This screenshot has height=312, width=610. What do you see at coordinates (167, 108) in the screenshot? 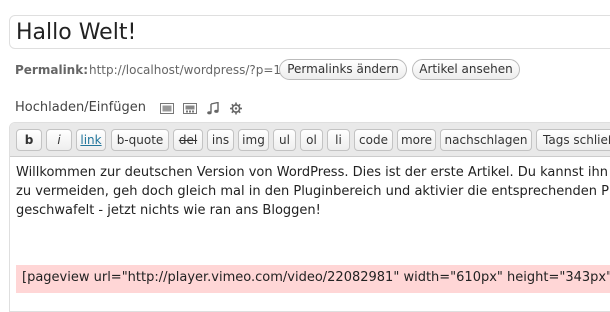
I see `image-icon` at bounding box center [167, 108].